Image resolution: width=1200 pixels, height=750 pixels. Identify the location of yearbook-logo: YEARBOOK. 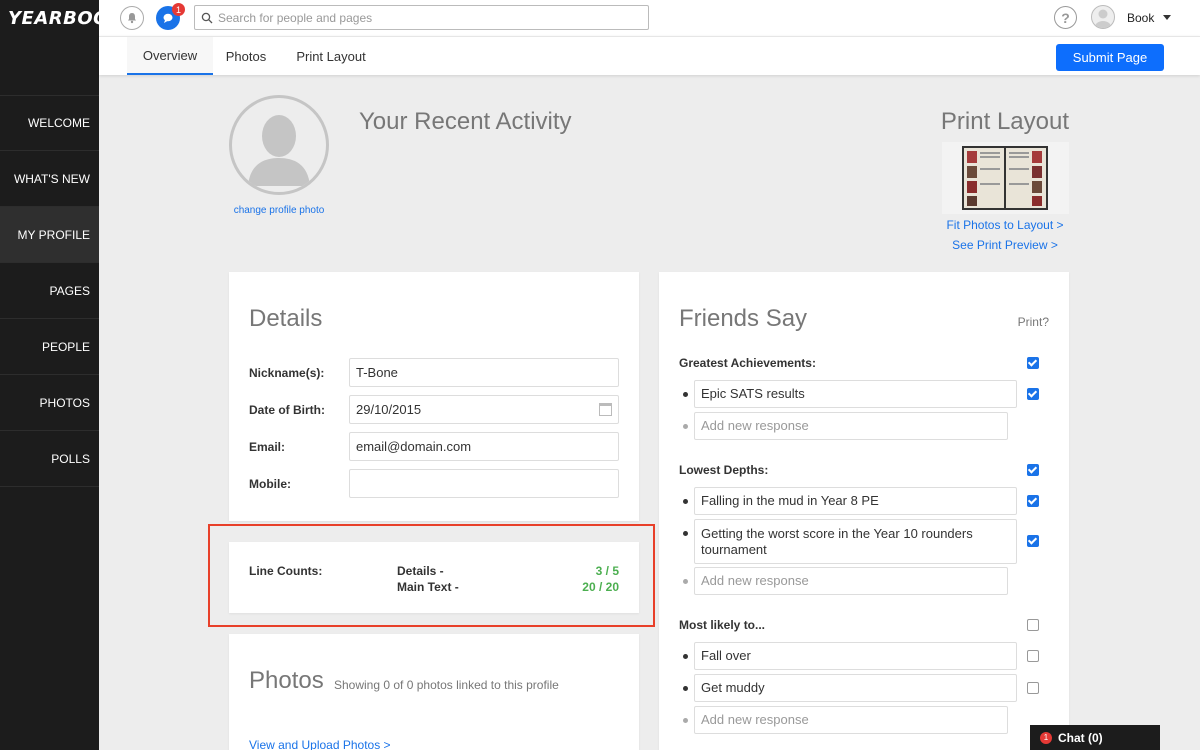
(61, 18).